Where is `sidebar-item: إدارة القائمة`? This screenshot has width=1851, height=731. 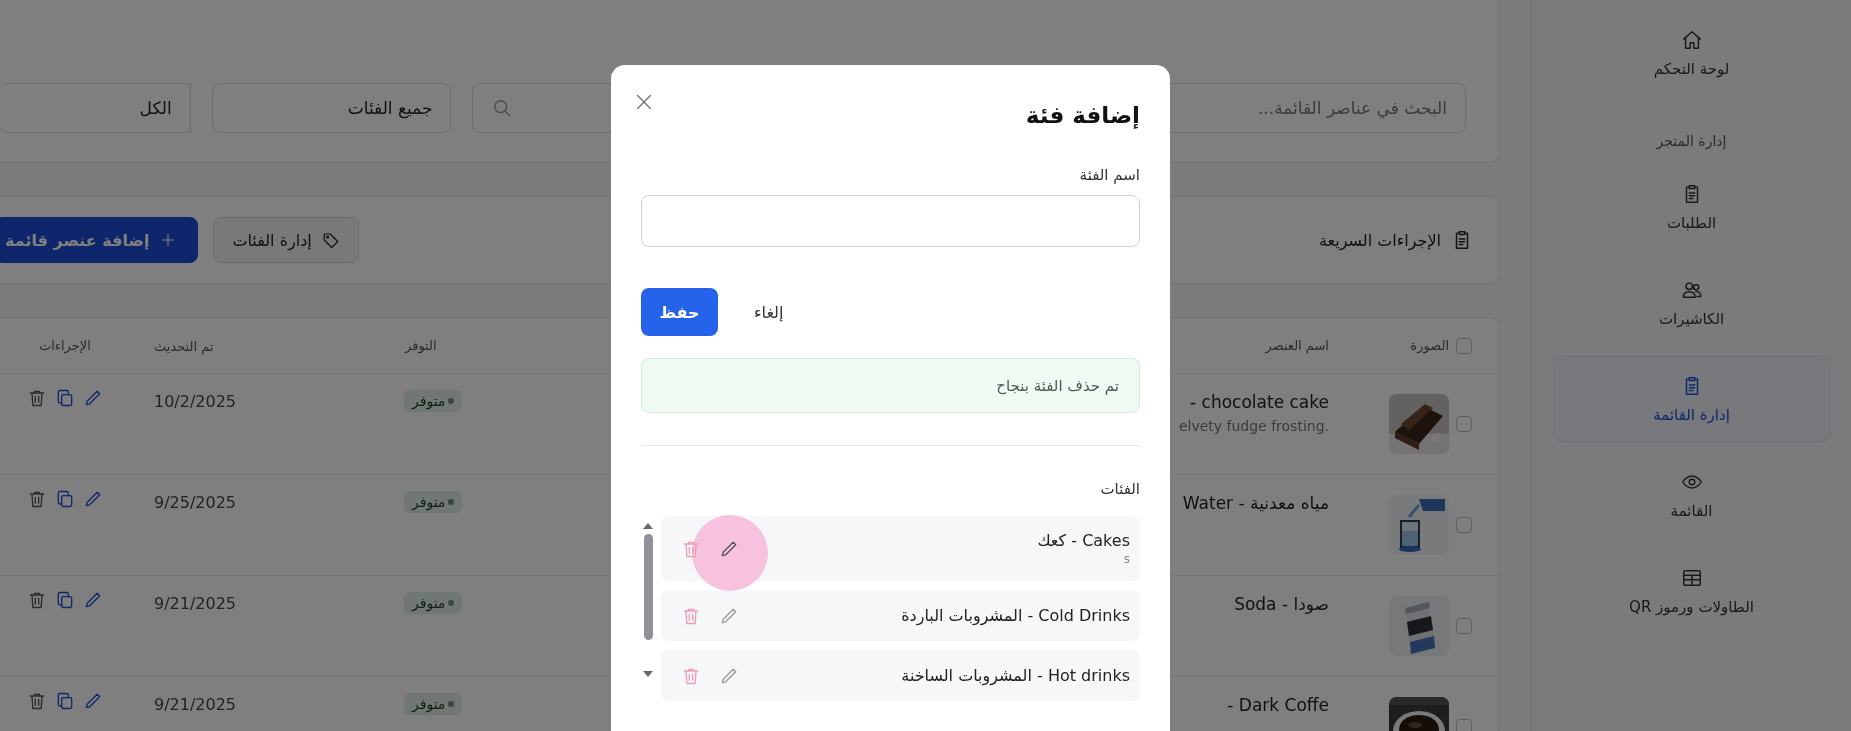
sidebar-item: إدارة القائمة is located at coordinates (1691, 399).